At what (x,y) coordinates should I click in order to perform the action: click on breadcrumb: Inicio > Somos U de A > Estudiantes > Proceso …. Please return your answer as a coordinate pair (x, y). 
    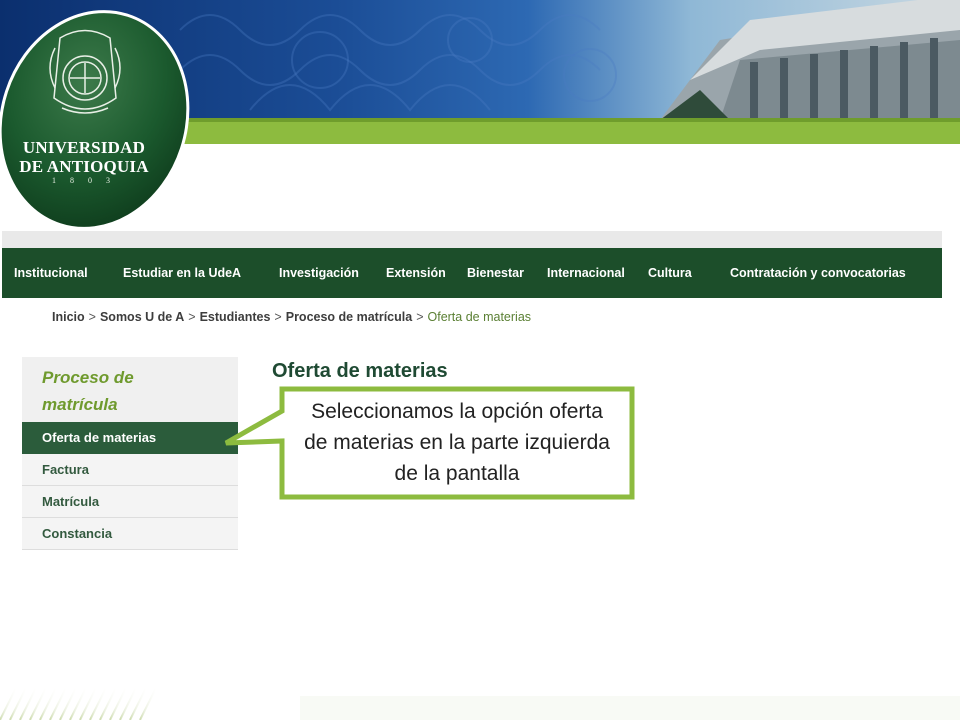
    Looking at the image, I should click on (291, 317).